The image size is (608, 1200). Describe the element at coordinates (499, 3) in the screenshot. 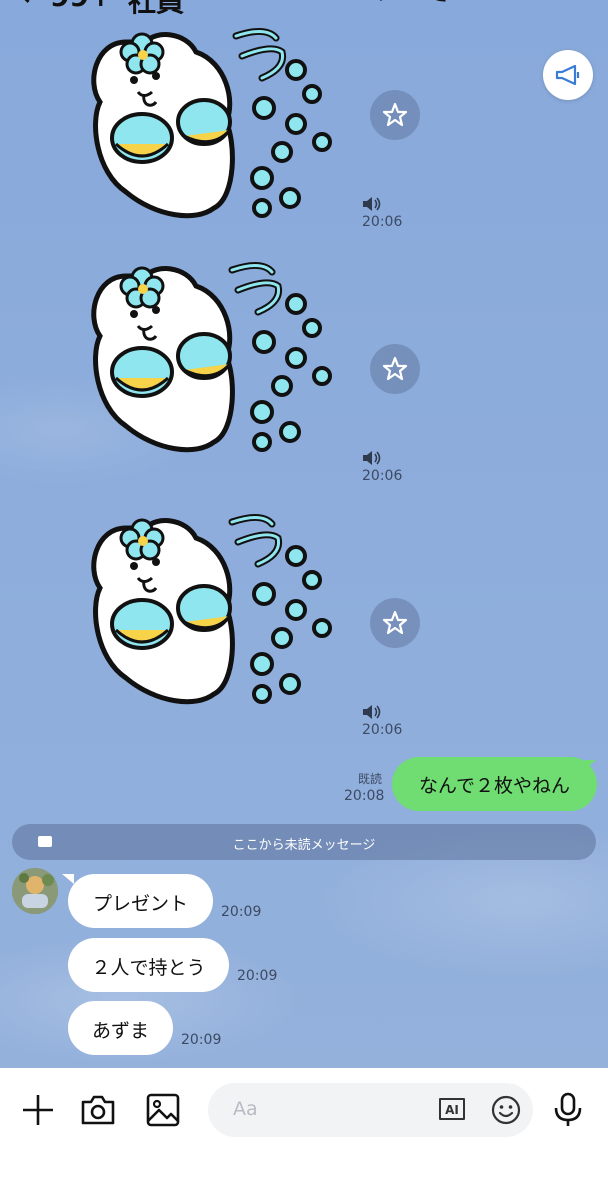

I see `timeline-icon` at that location.